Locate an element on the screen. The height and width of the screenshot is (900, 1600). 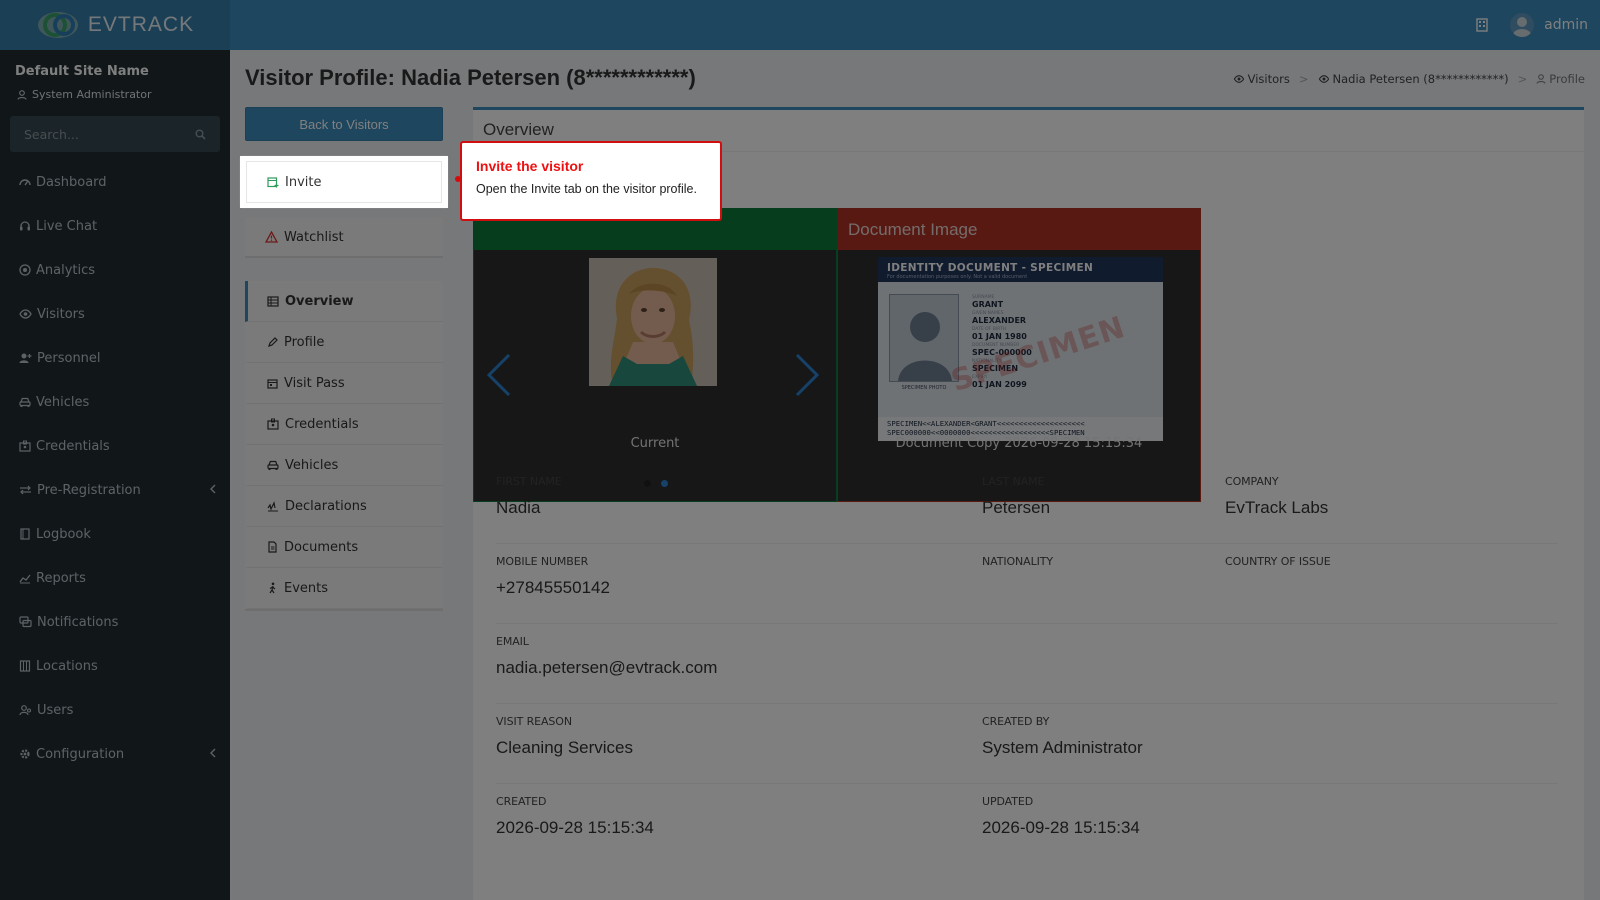
invite-label: Invite is located at coordinates (303, 182).